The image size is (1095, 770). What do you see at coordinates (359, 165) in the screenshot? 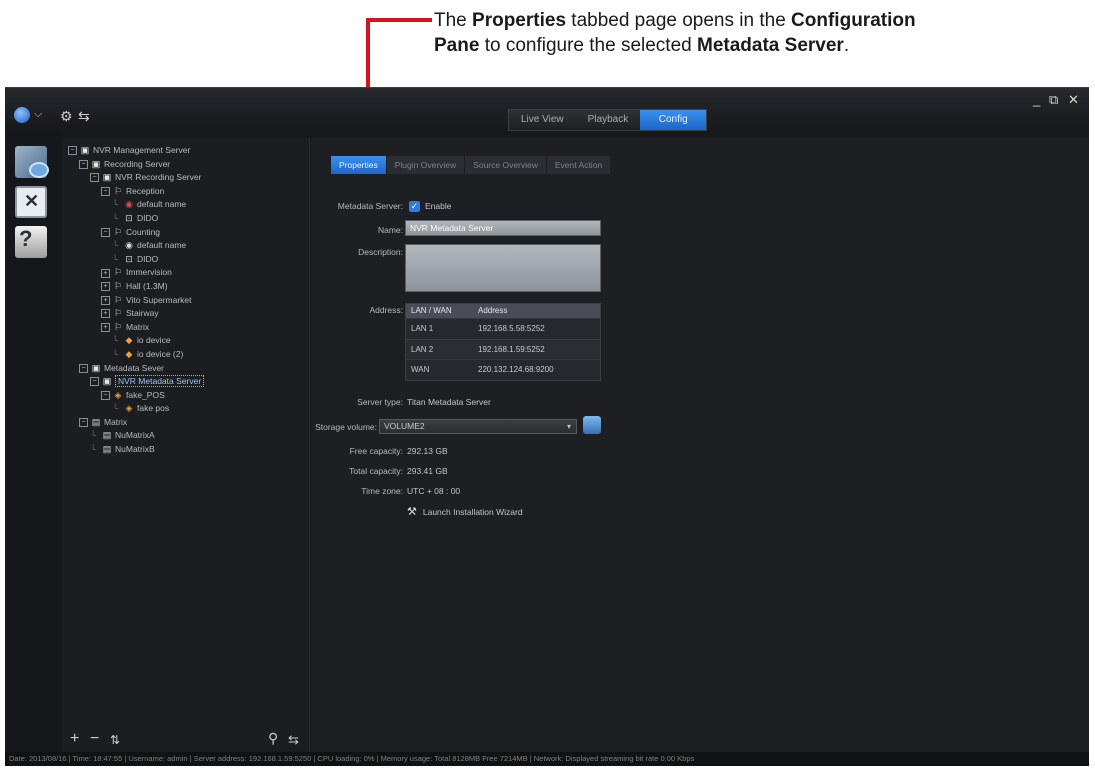
I see `tab-properties: Properties` at bounding box center [359, 165].